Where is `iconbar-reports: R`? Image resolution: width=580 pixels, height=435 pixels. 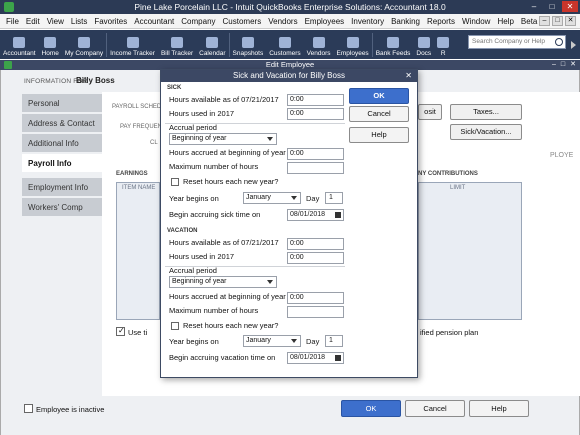 iconbar-reports: R is located at coordinates (443, 44).